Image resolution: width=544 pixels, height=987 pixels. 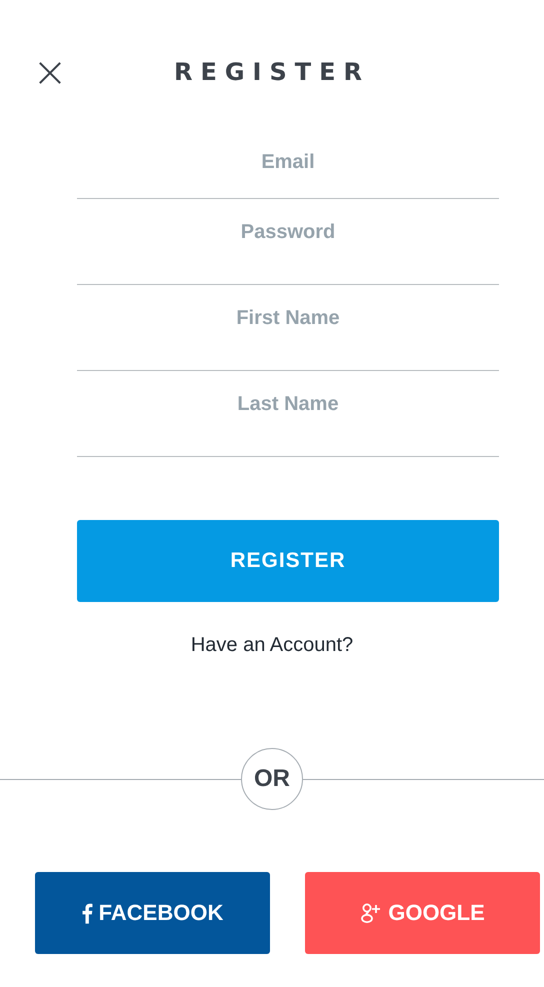 I want to click on input-field: Last Name, so click(x=288, y=413).